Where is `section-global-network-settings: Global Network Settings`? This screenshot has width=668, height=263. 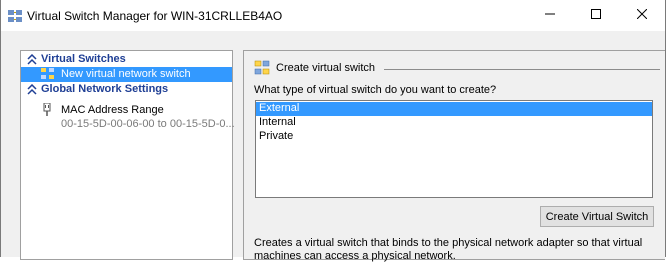
section-global-network-settings: Global Network Settings is located at coordinates (126, 90).